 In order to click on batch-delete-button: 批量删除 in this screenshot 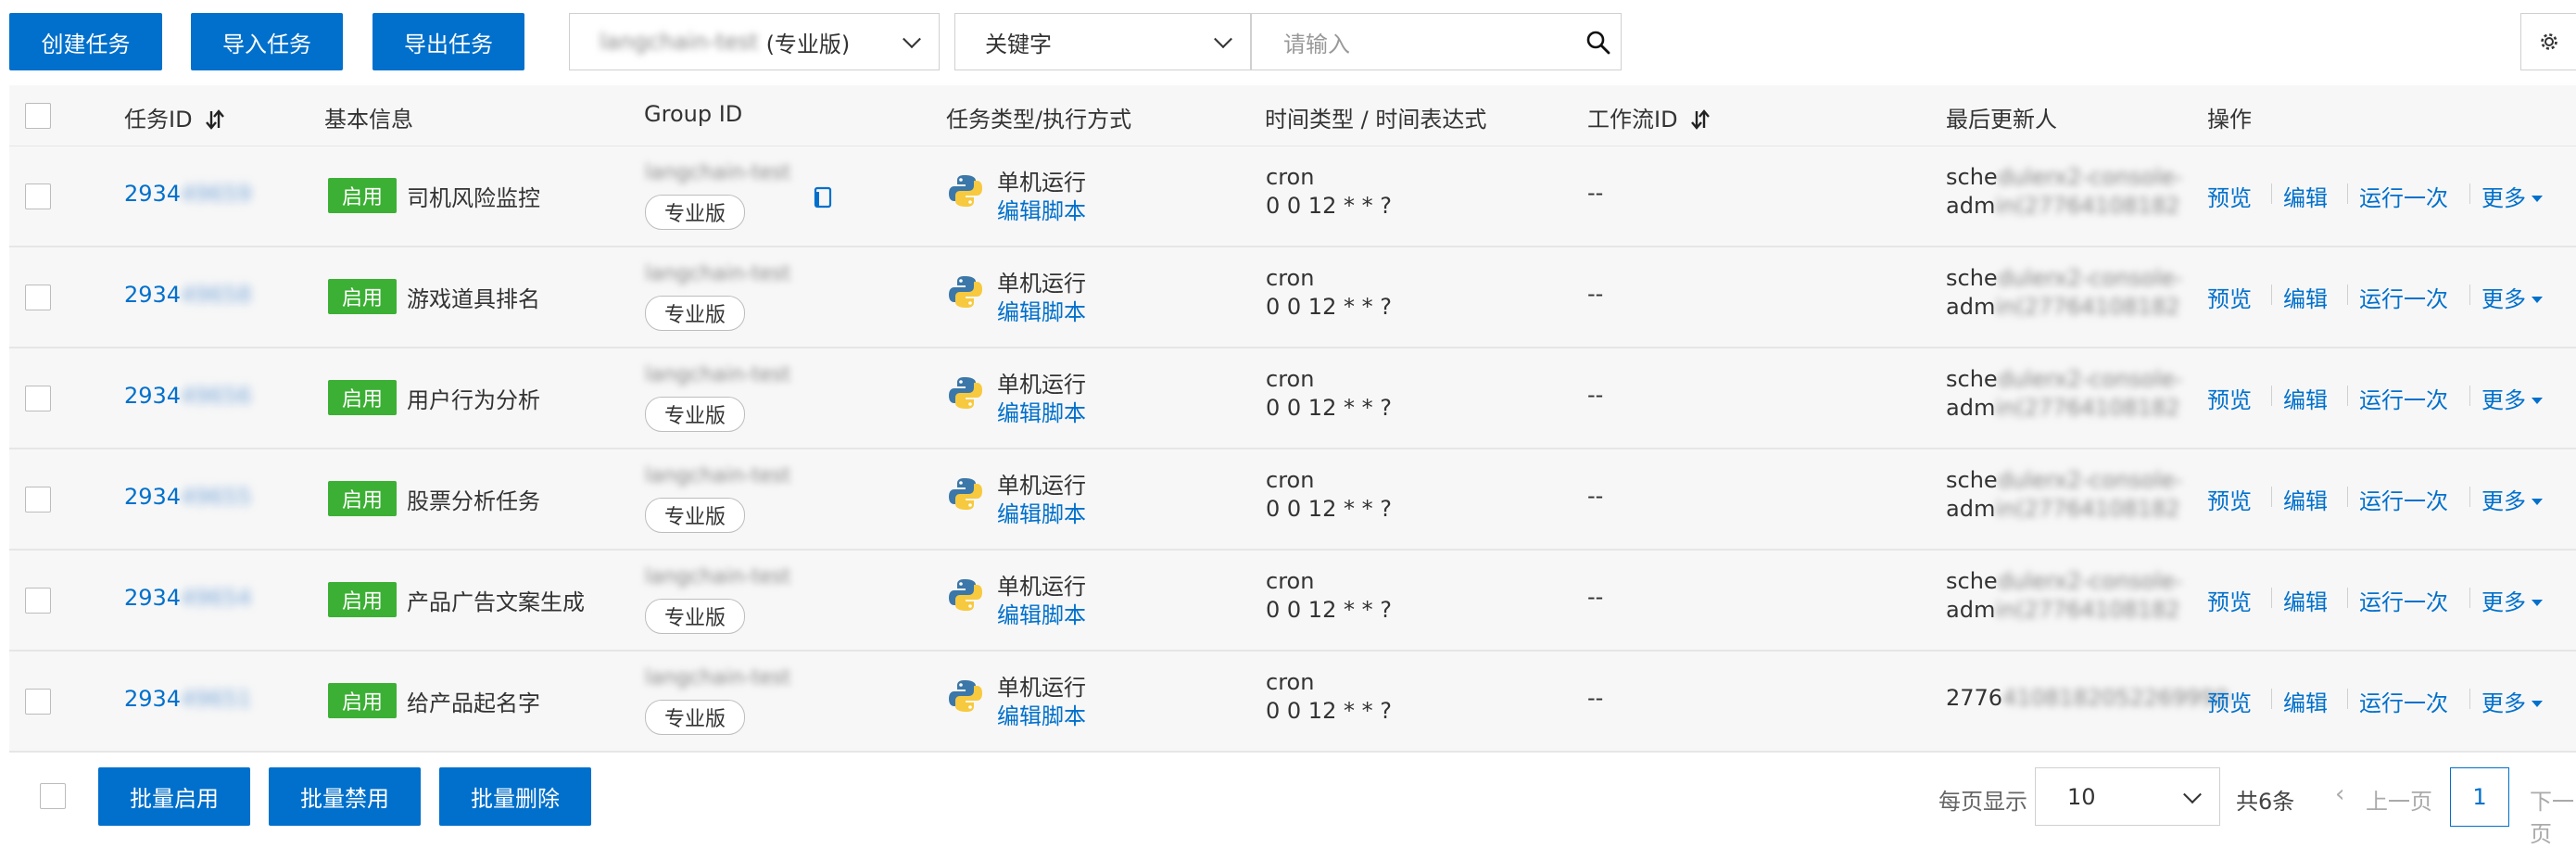, I will do `click(515, 797)`.